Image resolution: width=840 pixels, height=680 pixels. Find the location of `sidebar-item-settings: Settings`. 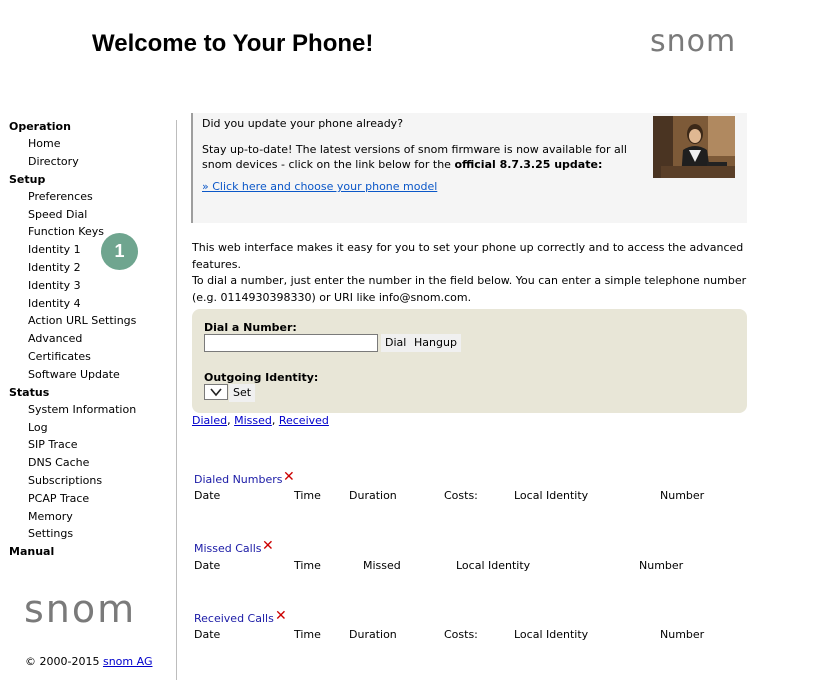

sidebar-item-settings: Settings is located at coordinates (50, 533).